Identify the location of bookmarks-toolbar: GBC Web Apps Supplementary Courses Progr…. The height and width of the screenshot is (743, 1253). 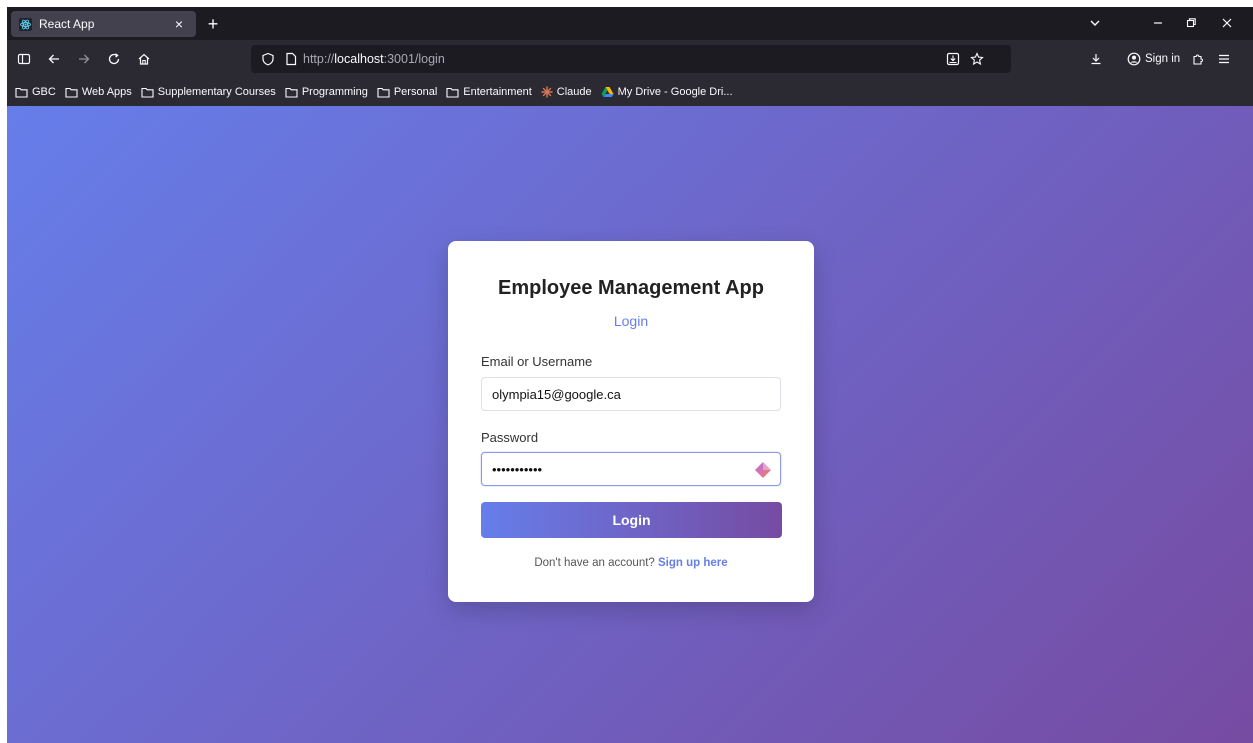
(630, 92).